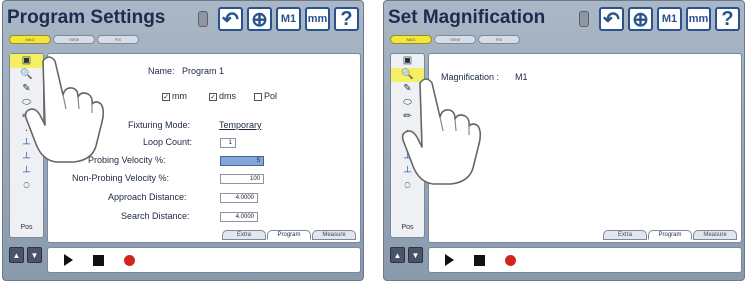 This screenshot has width=747, height=281. Describe the element at coordinates (265, 96) in the screenshot. I see `pol-checkbox: Pol` at that location.